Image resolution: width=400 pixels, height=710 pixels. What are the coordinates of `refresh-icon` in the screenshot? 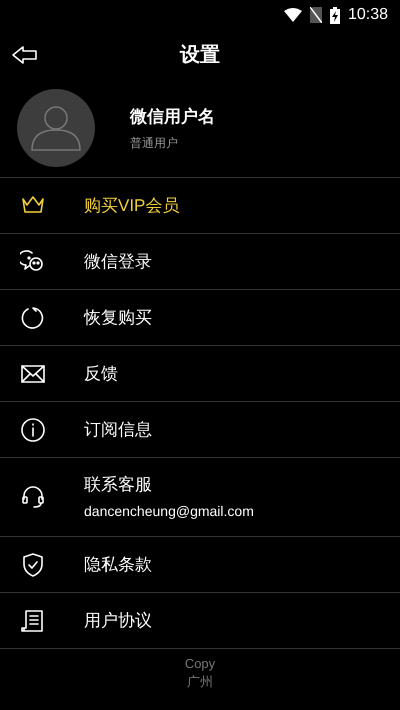 It's located at (33, 317).